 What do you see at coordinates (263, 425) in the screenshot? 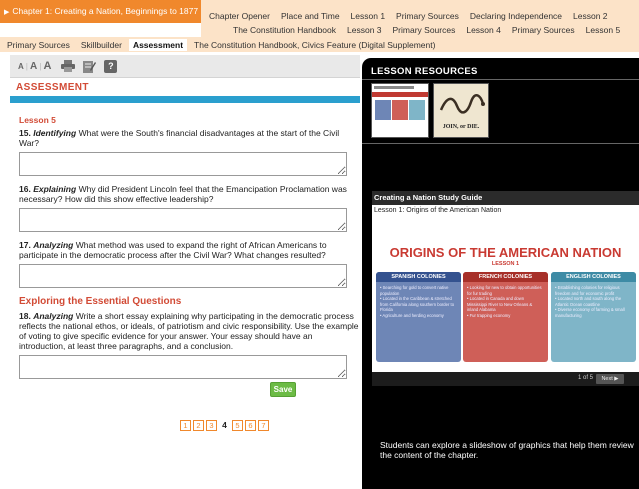
I see `page-link-7: 7` at bounding box center [263, 425].